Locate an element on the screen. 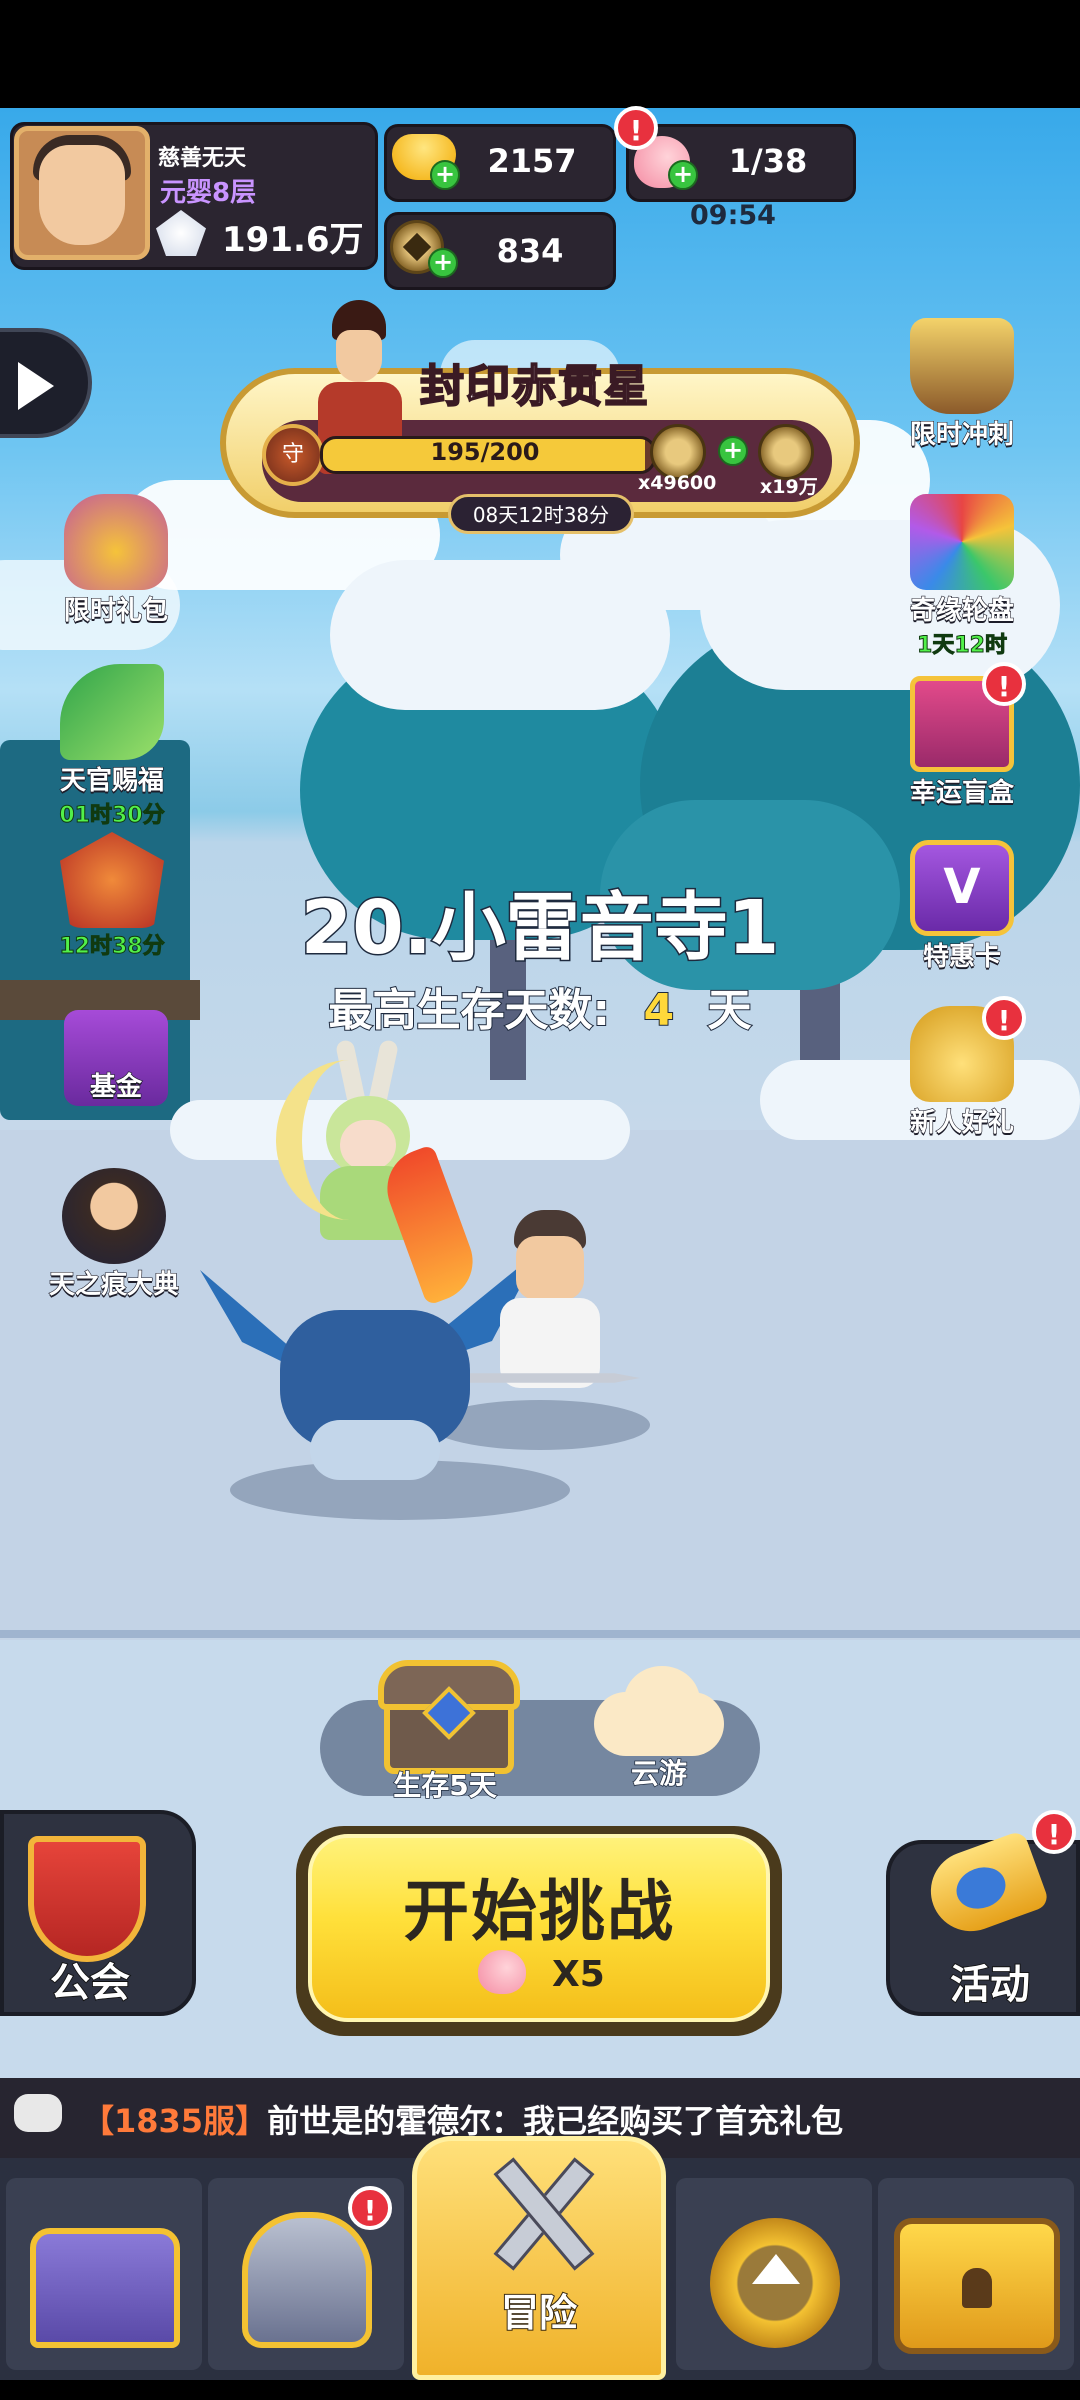 The image size is (1080, 2400). nav-shop is located at coordinates (104, 2274).